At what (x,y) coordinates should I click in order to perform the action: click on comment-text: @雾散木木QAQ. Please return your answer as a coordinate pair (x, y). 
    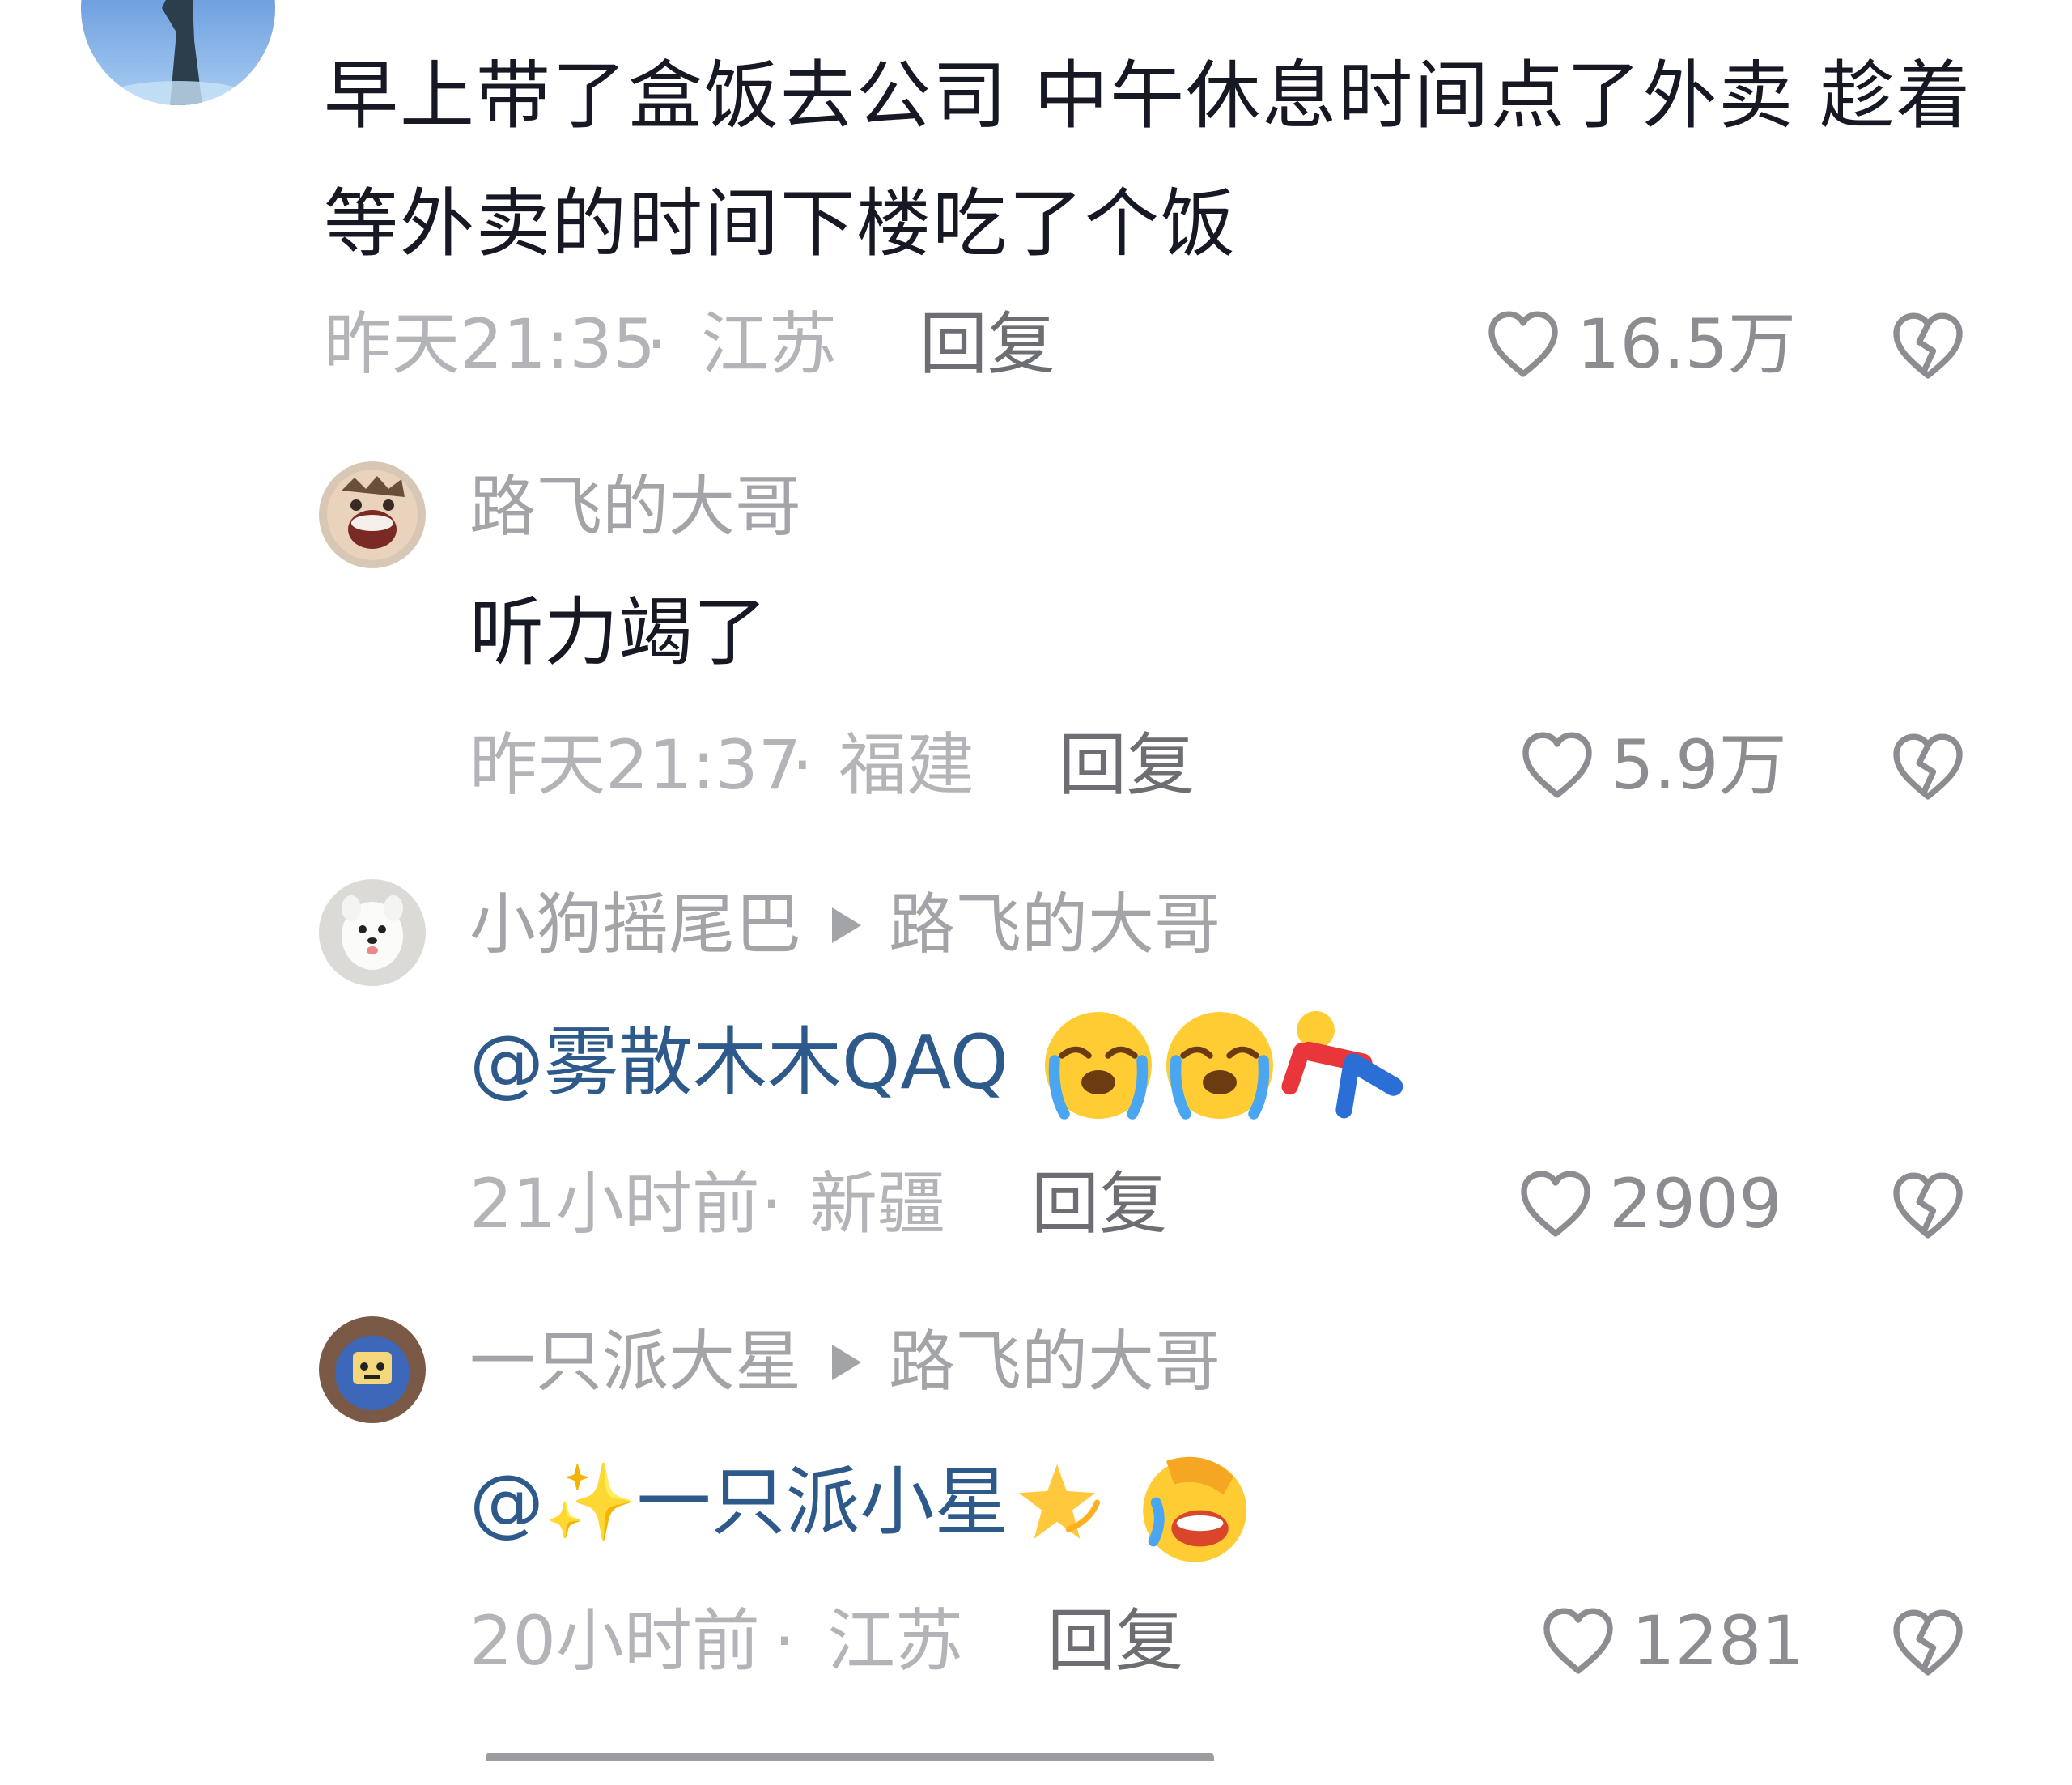
    Looking at the image, I should click on (939, 1063).